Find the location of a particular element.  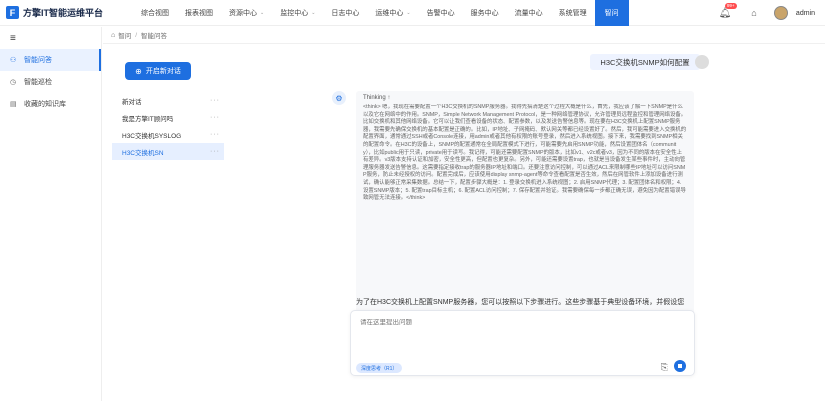

chat-input-box: 深度思考（R1） ⎘ is located at coordinates (522, 343).